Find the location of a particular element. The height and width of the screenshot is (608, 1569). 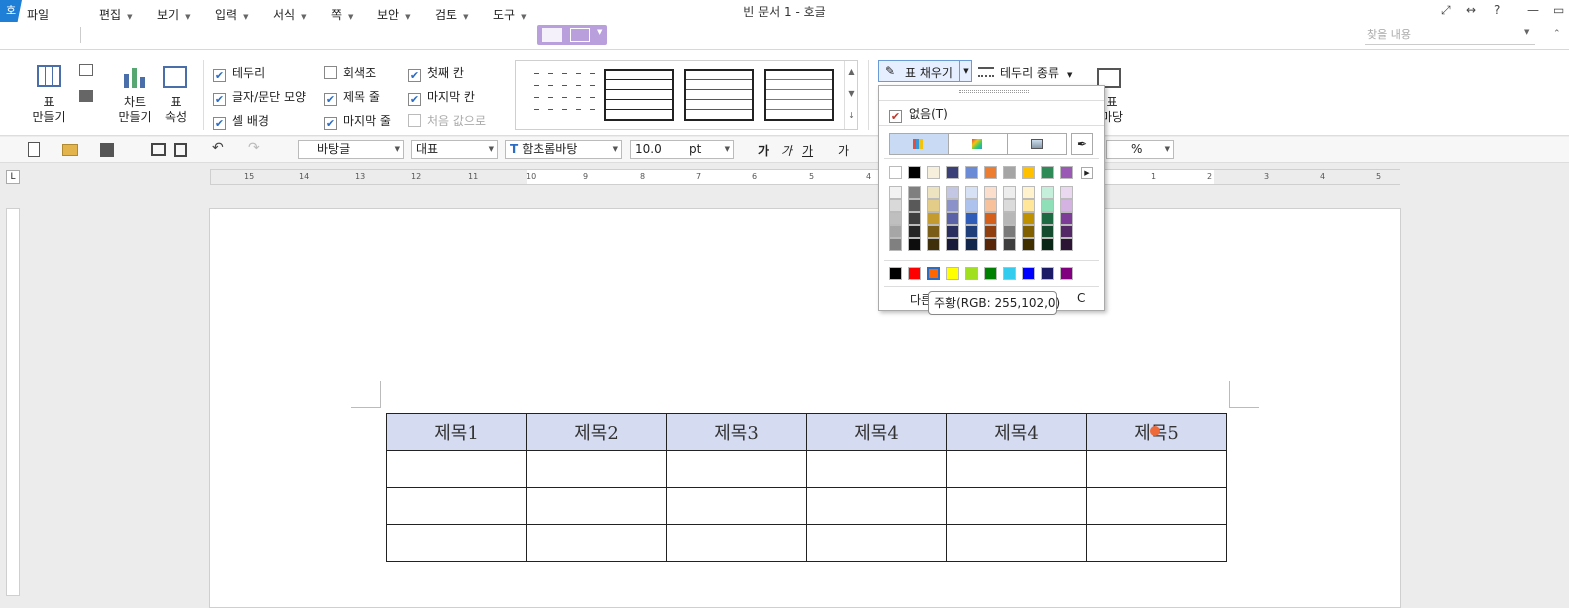

reset-button: 처음 값으로 is located at coordinates (447, 120).